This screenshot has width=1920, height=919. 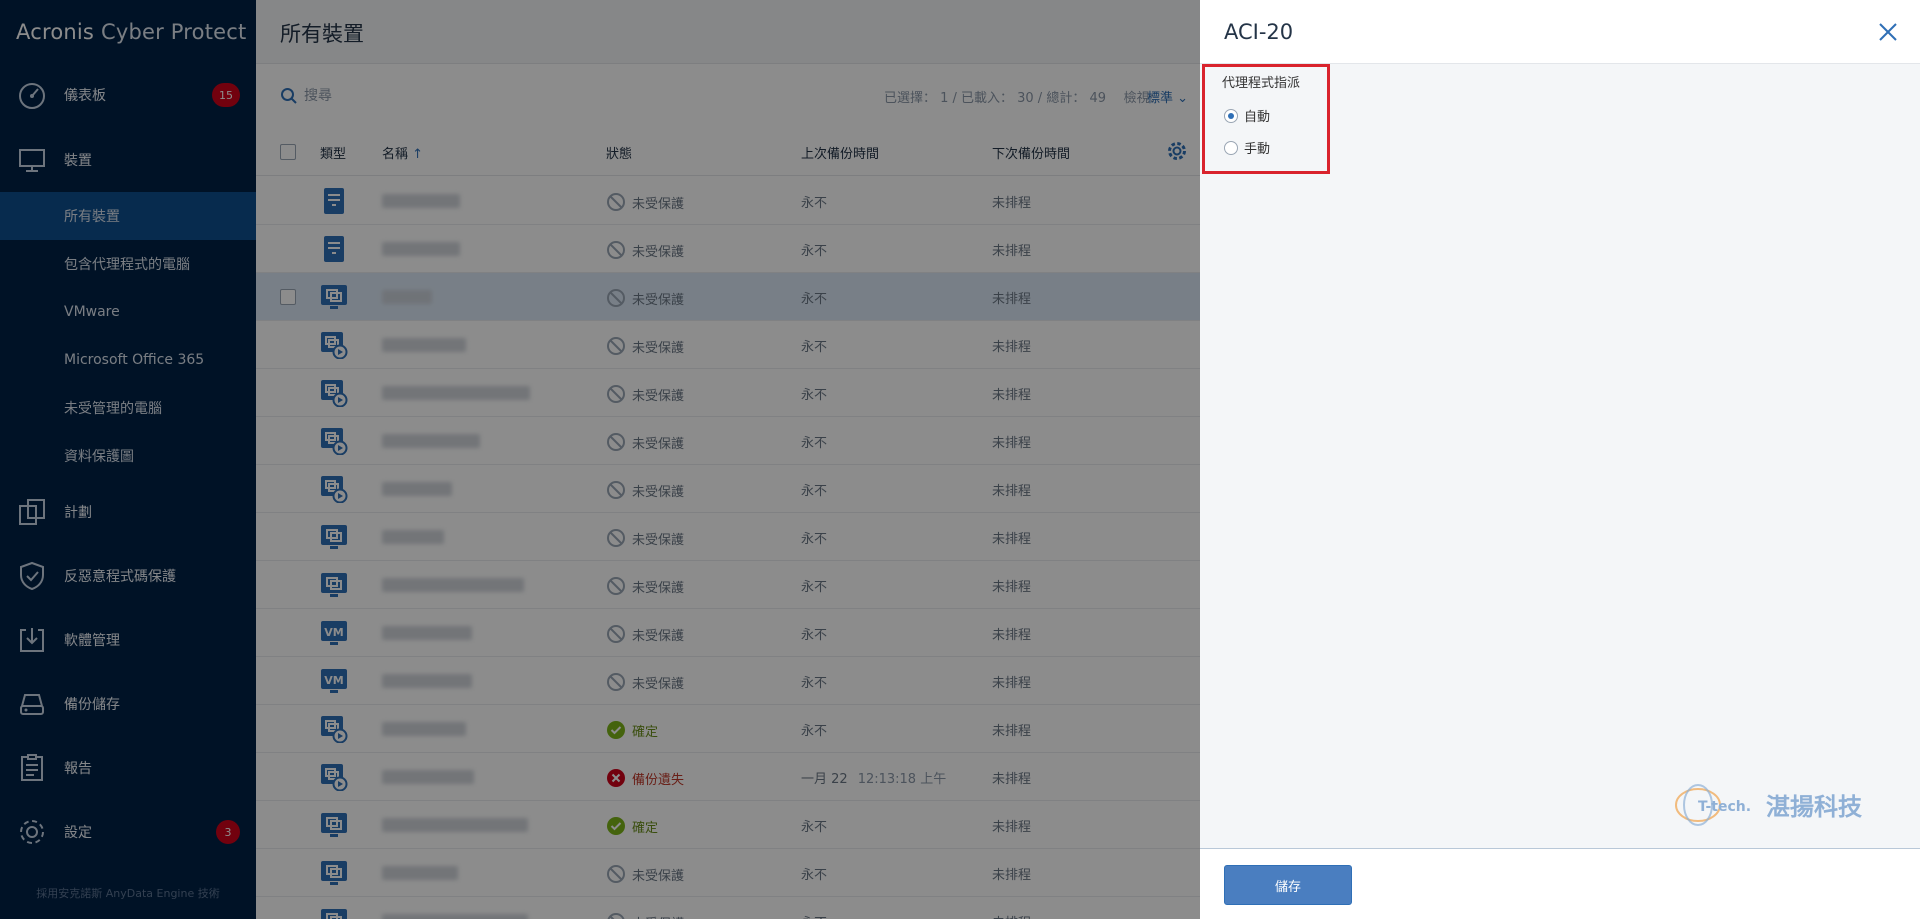 What do you see at coordinates (1560, 883) in the screenshot?
I see `panel-footer: 儲存` at bounding box center [1560, 883].